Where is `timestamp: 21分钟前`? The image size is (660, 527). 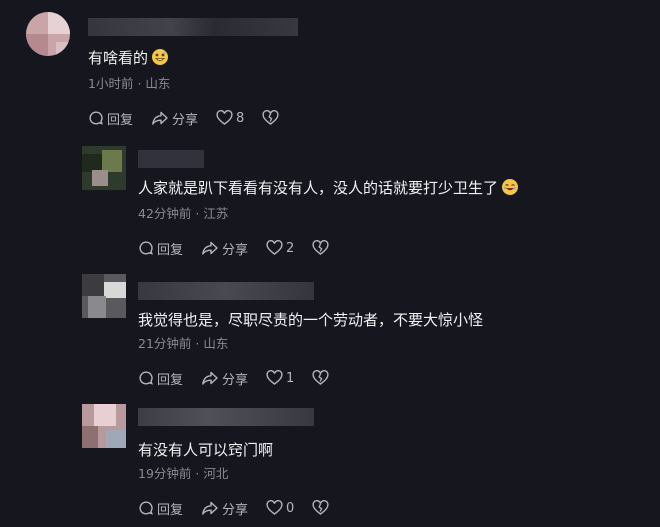
timestamp: 21分钟前 is located at coordinates (165, 343).